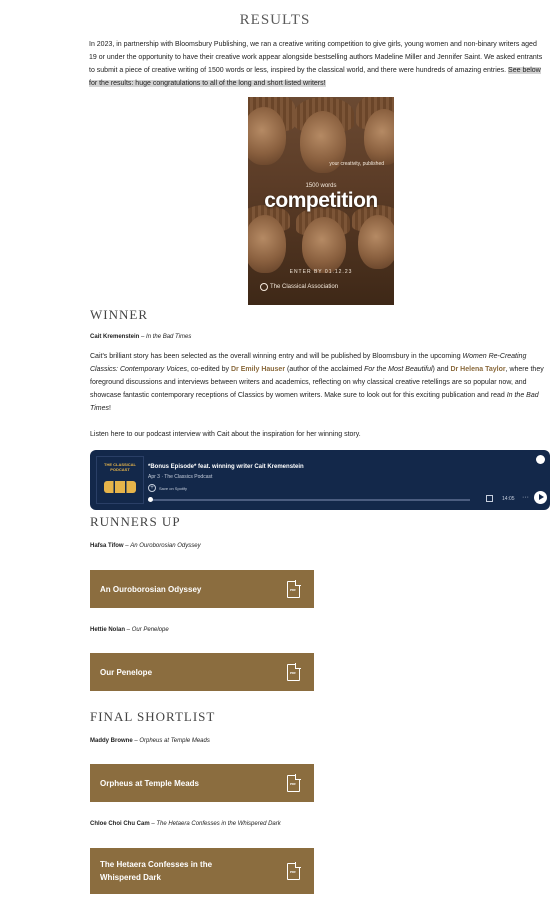 This screenshot has width=550, height=903. What do you see at coordinates (115, 337) in the screenshot?
I see `entrant-name: Cait Kremenstein` at bounding box center [115, 337].